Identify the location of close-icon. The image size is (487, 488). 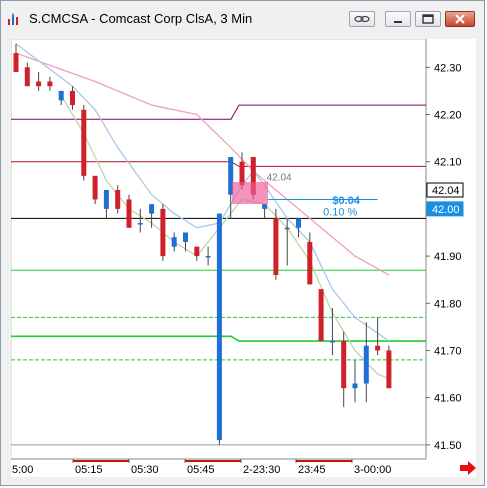
(460, 19).